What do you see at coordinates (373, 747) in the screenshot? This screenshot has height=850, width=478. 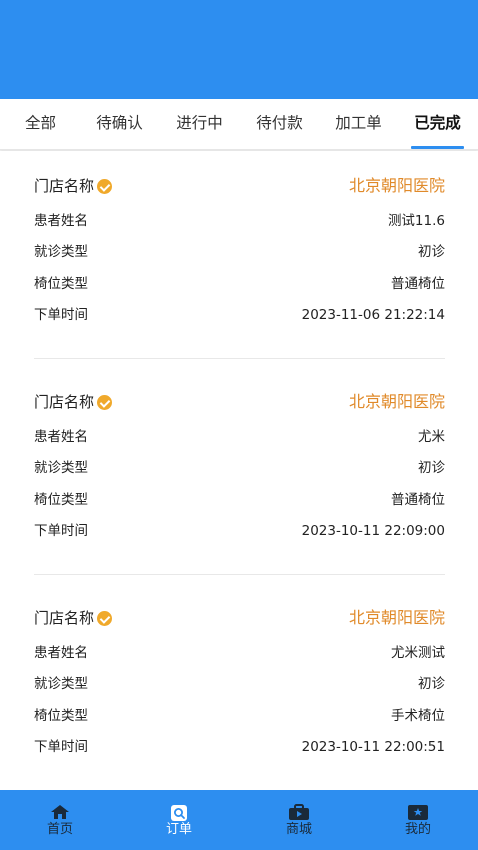 I see `order-time-value: 2023-10-11 22:00:51` at bounding box center [373, 747].